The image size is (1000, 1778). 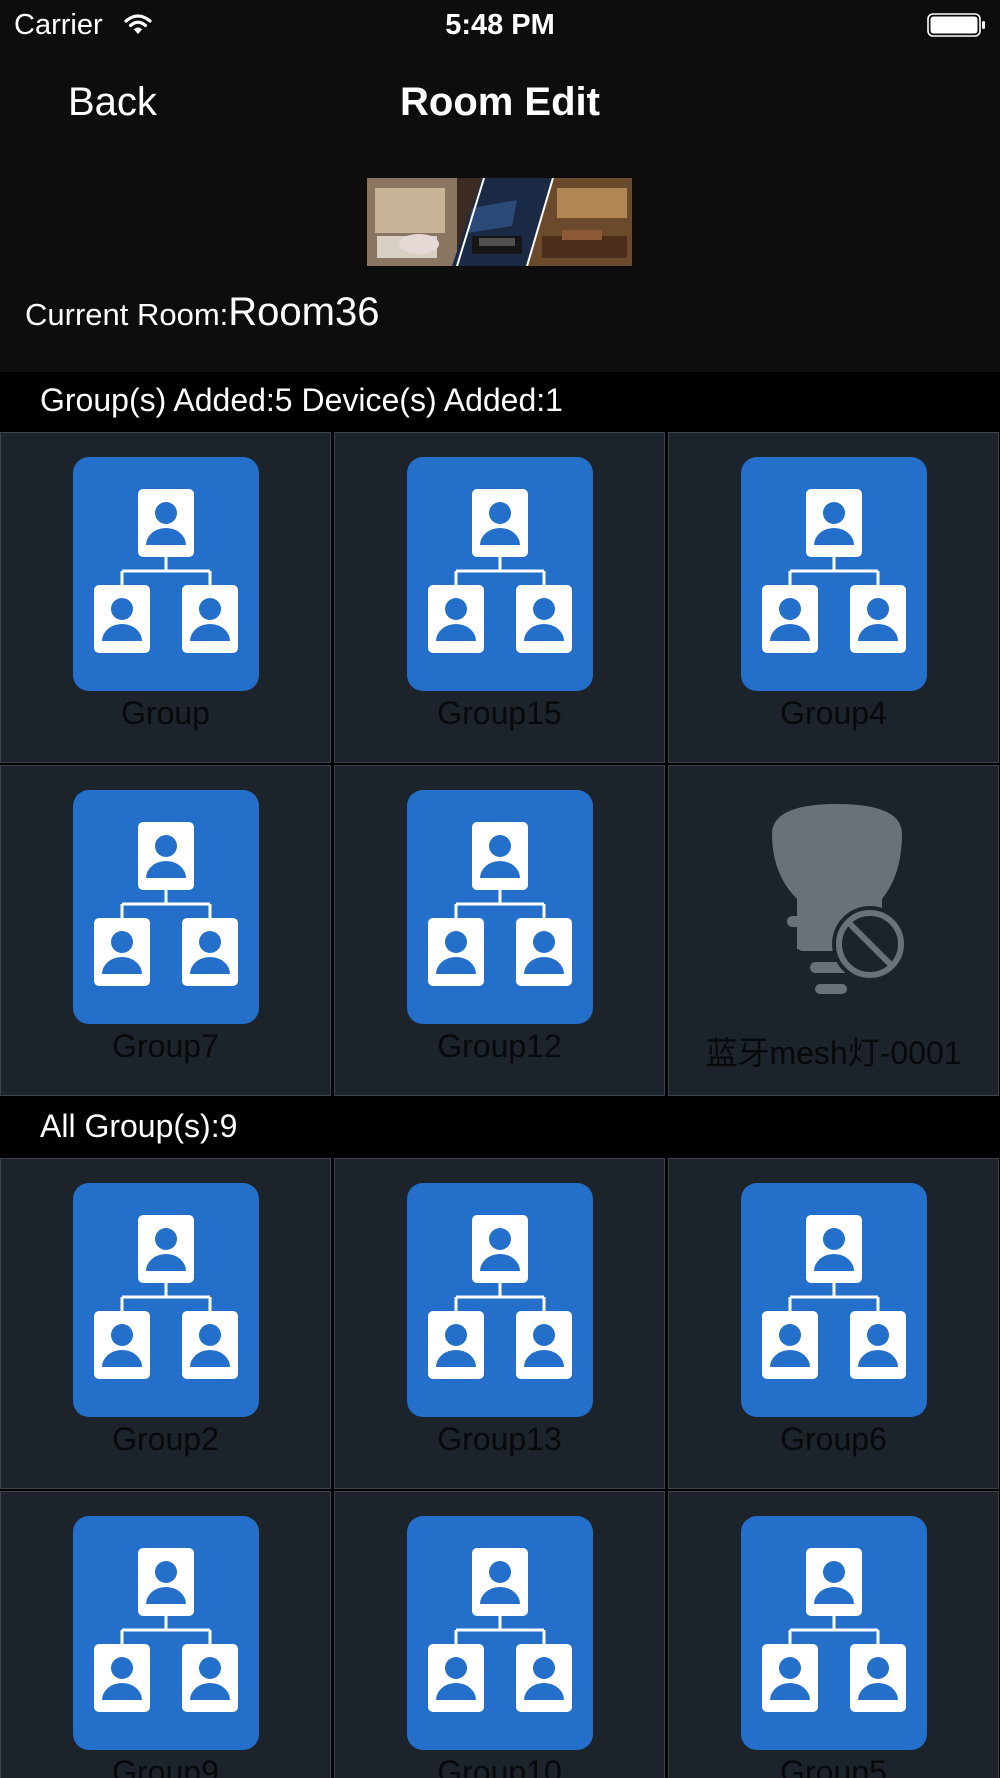 I want to click on cell-label: Group6, so click(x=833, y=1439).